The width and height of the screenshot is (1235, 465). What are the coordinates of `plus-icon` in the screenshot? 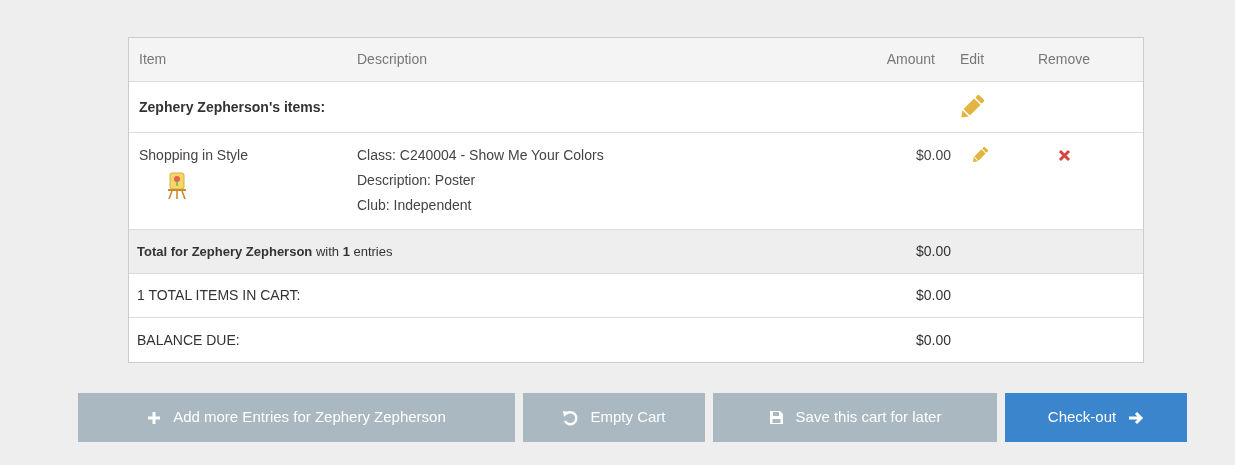 It's located at (154, 417).